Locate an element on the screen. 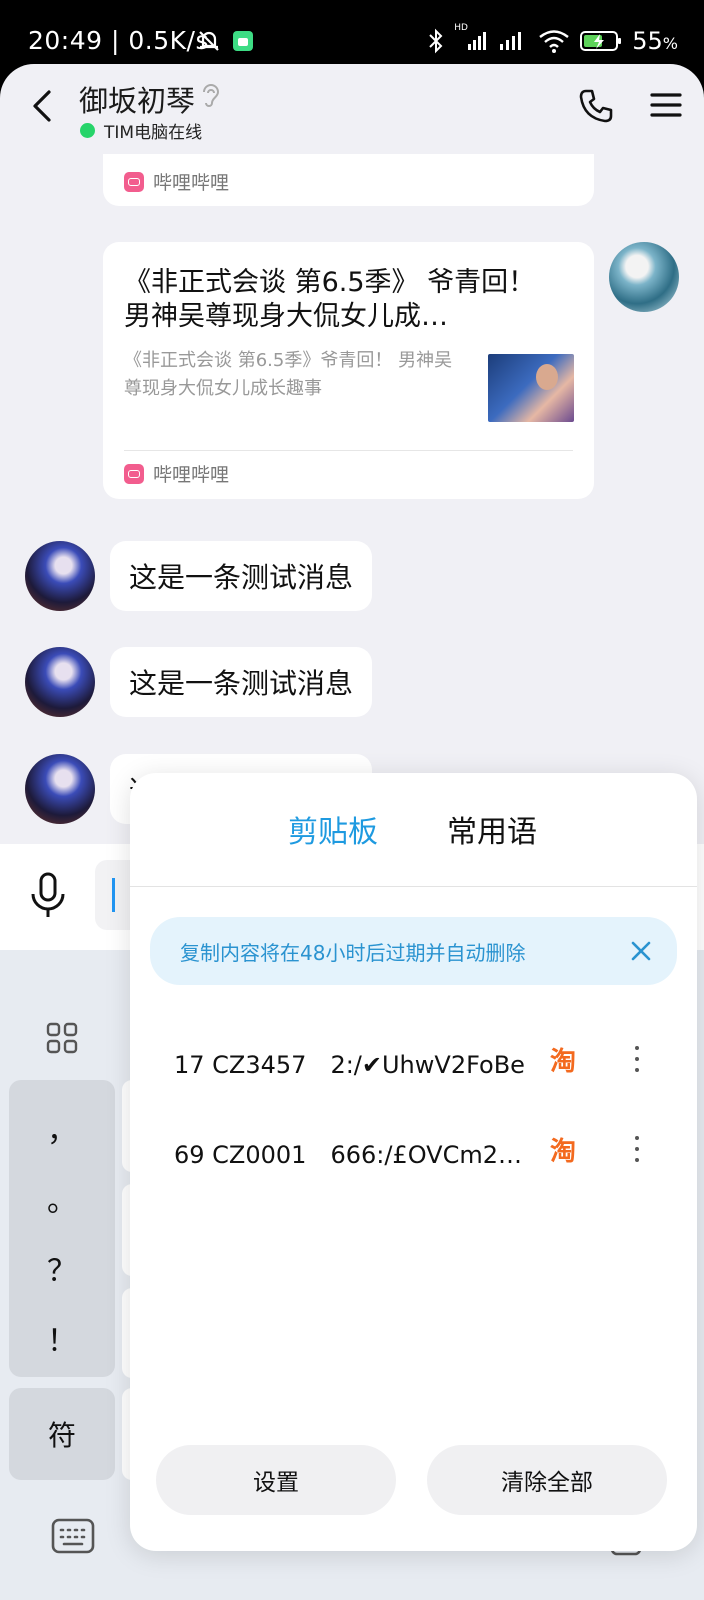 Image resolution: width=704 pixels, height=1600 pixels. battery-level: 55% is located at coordinates (655, 41).